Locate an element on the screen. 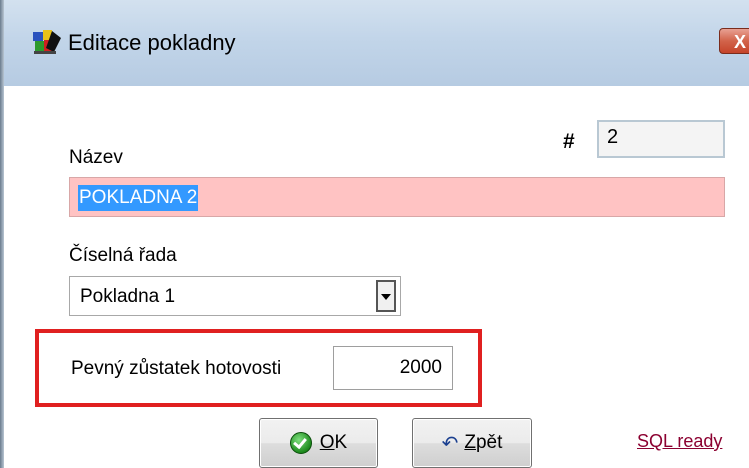 The width and height of the screenshot is (749, 468). cash-balance-input: 2000 is located at coordinates (393, 368).